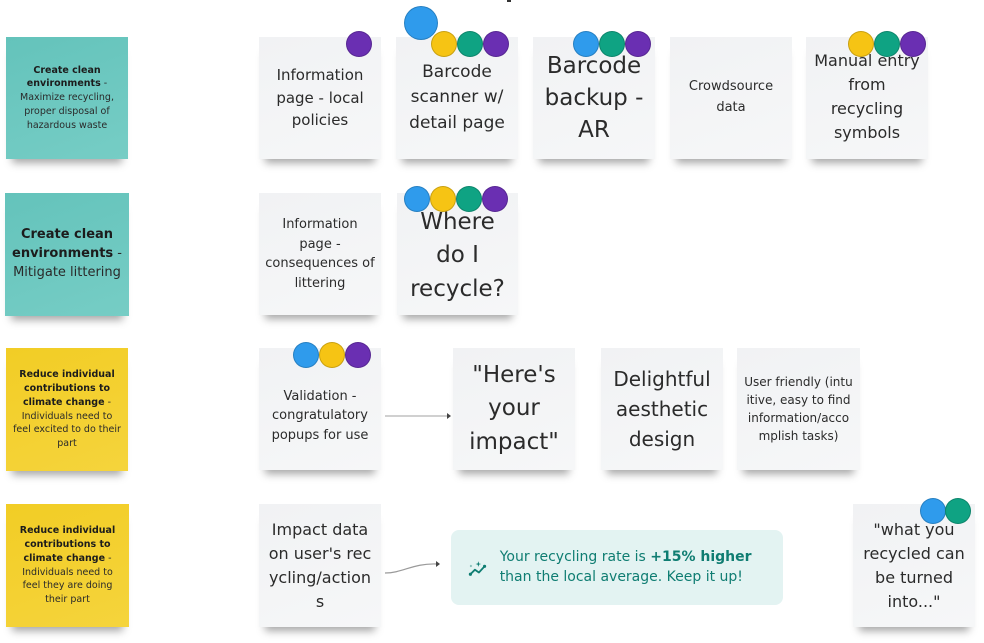 The width and height of the screenshot is (984, 643). What do you see at coordinates (621, 576) in the screenshot?
I see `callout-text-after: than the local average. Keep it up!` at bounding box center [621, 576].